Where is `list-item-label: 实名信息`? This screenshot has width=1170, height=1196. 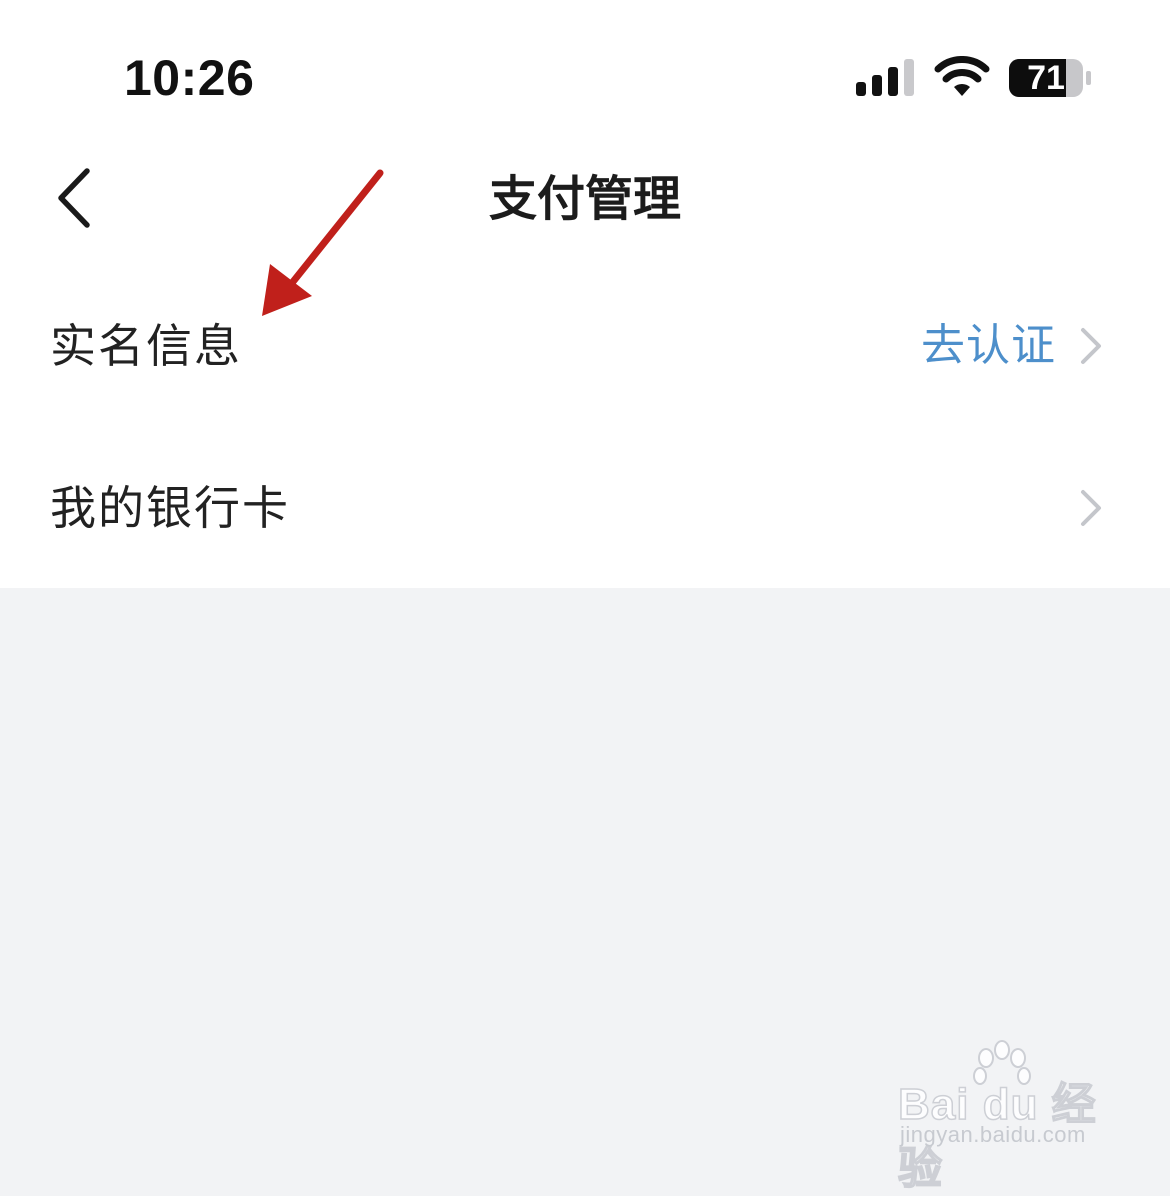 list-item-label: 实名信息 is located at coordinates (146, 346).